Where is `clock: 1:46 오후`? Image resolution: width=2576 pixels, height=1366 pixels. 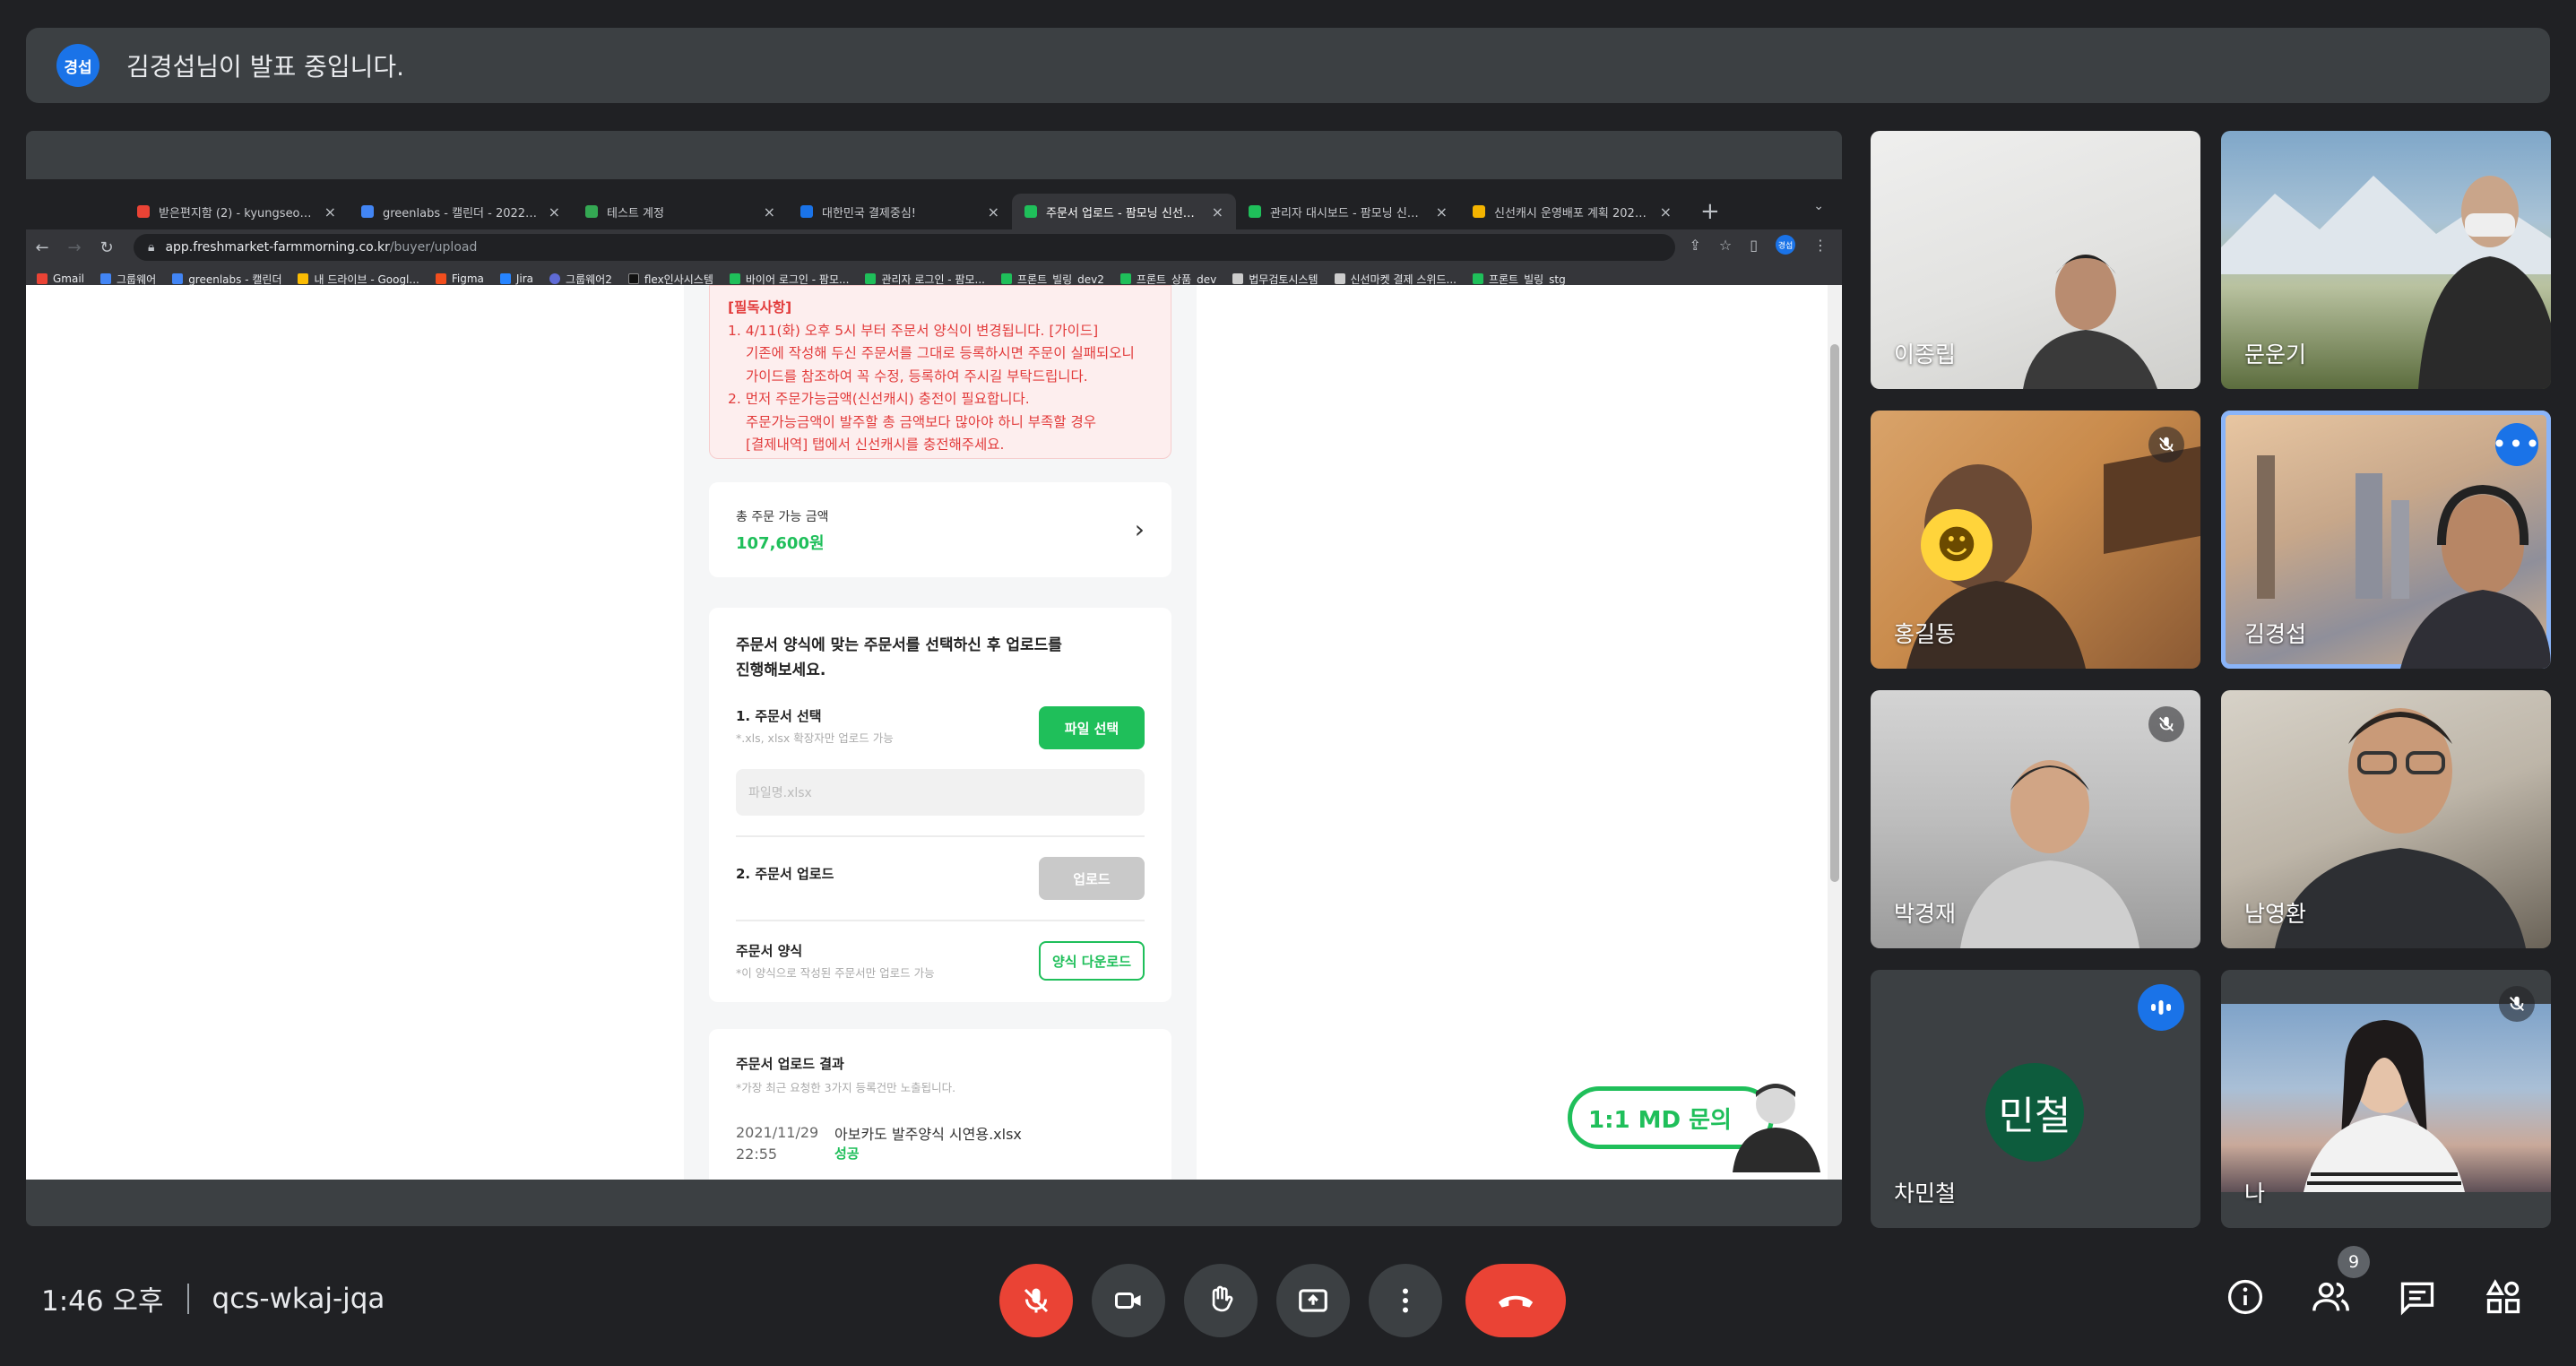
clock: 1:46 오후 is located at coordinates (102, 1301).